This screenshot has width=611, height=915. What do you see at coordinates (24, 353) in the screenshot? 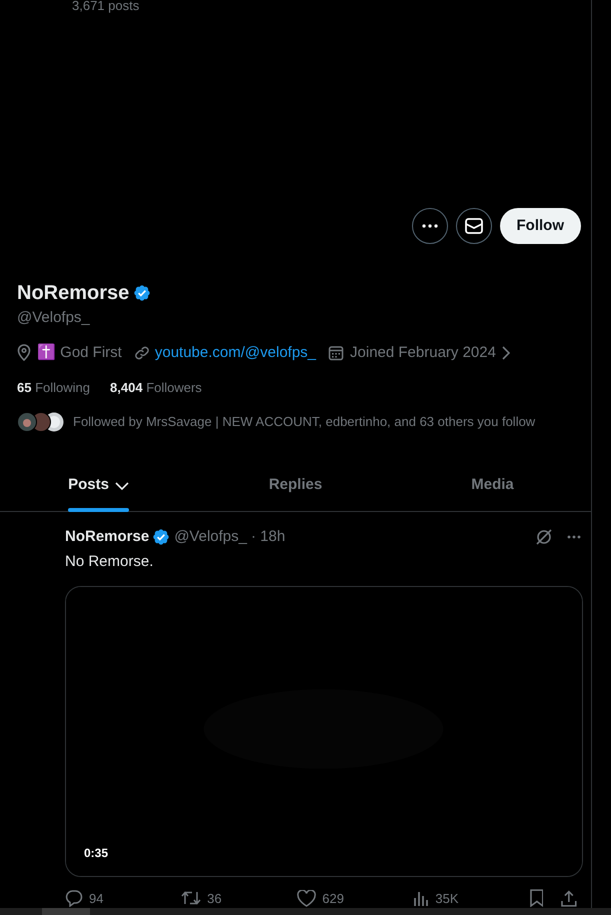
I see `location-pin-icon` at bounding box center [24, 353].